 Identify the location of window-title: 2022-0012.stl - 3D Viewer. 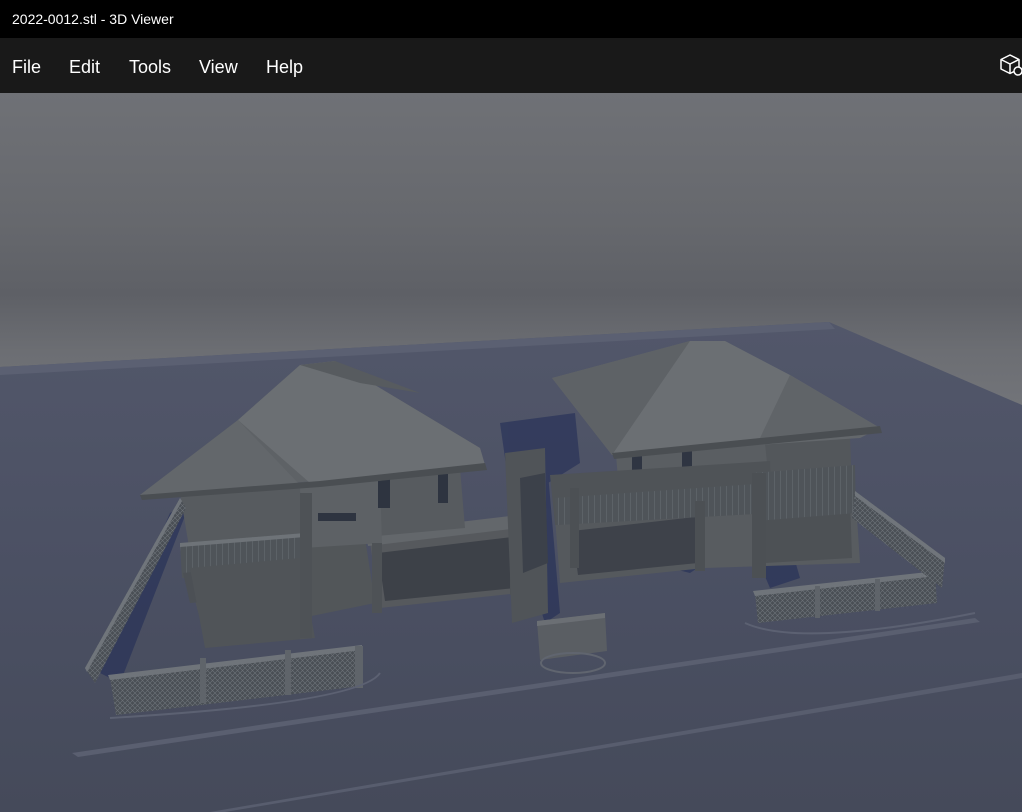
(93, 19).